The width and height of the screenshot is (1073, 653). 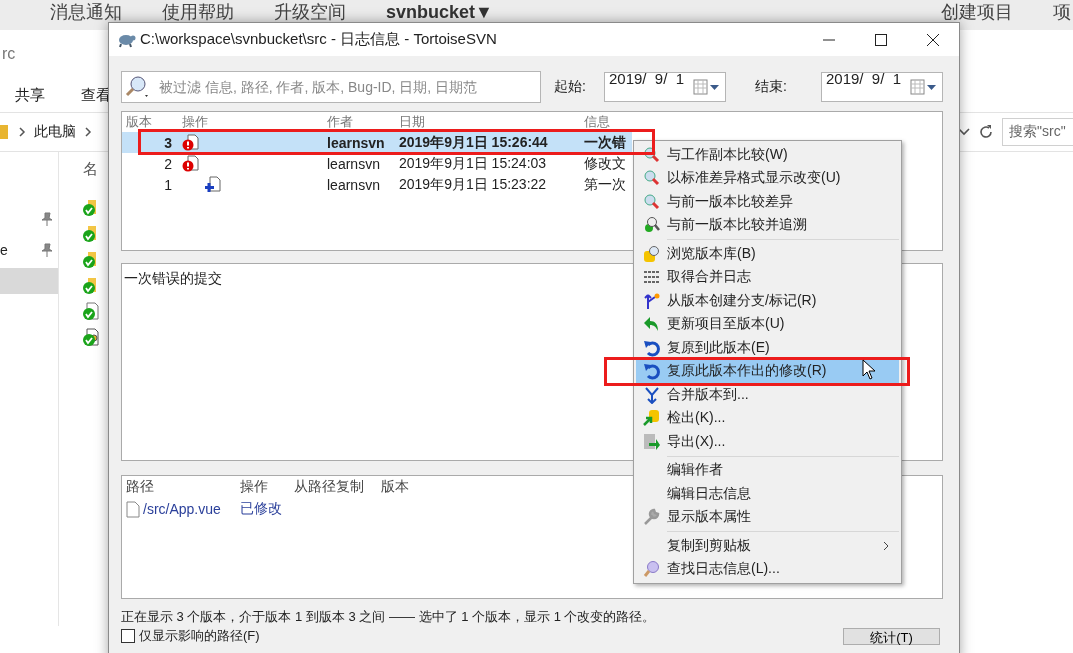 What do you see at coordinates (473, 184) in the screenshot?
I see `table-cell-text: 2019年9月1日 15:23:22` at bounding box center [473, 184].